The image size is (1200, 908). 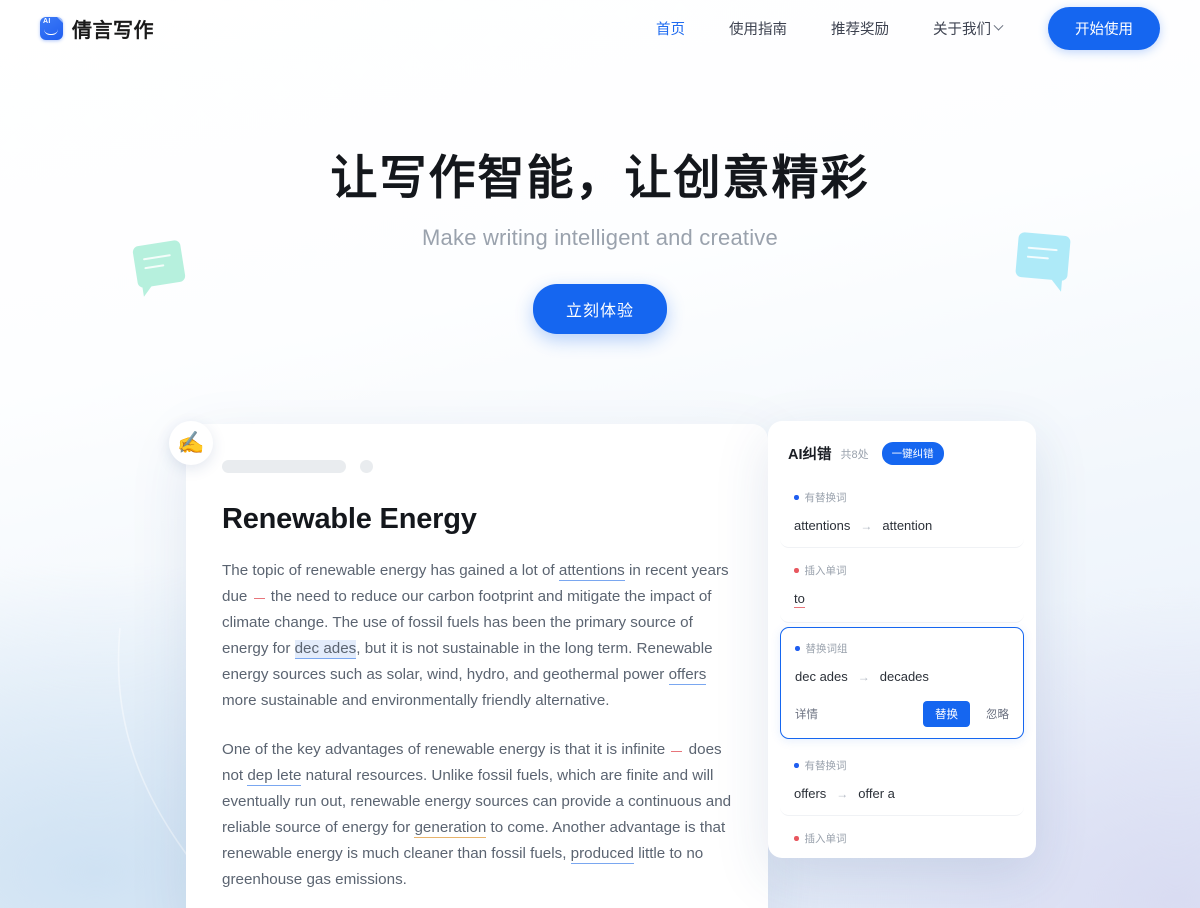 I want to click on toolbar-placeholder-bar, so click(x=284, y=466).